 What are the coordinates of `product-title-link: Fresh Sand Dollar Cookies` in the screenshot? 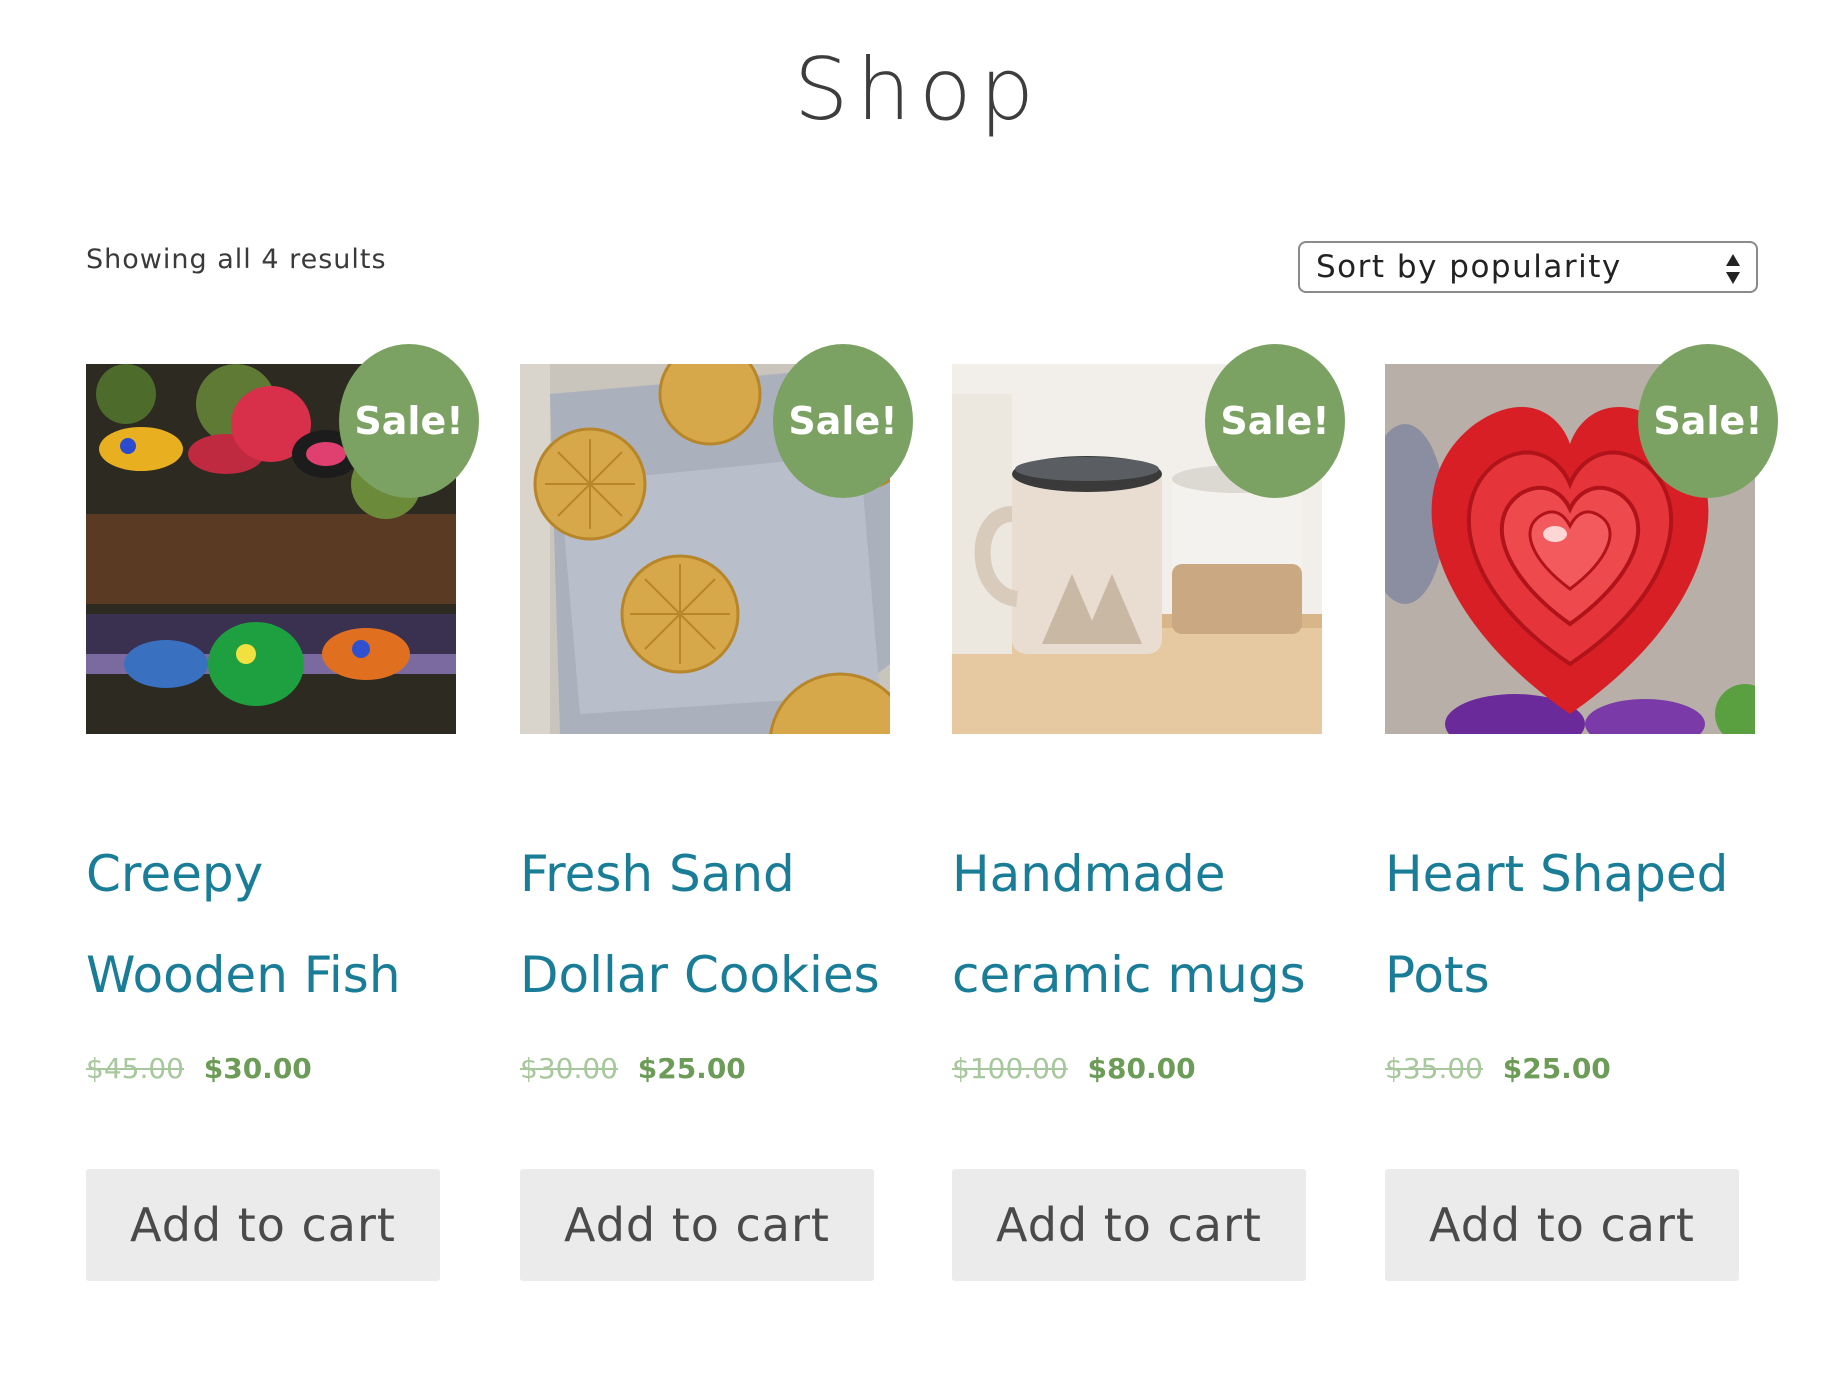 It's located at (720, 925).